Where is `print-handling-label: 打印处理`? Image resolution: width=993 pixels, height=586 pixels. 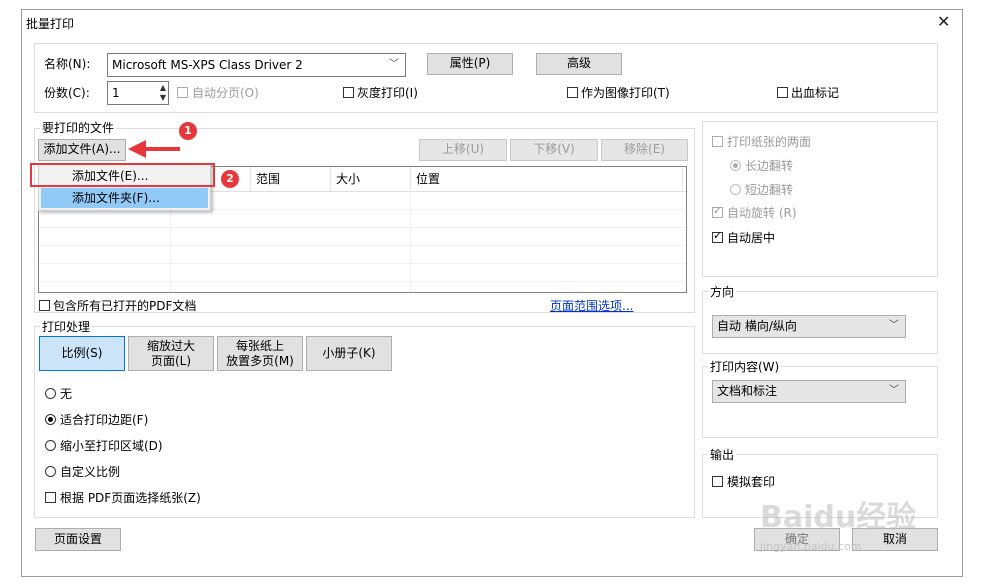 print-handling-label: 打印处理 is located at coordinates (66, 327).